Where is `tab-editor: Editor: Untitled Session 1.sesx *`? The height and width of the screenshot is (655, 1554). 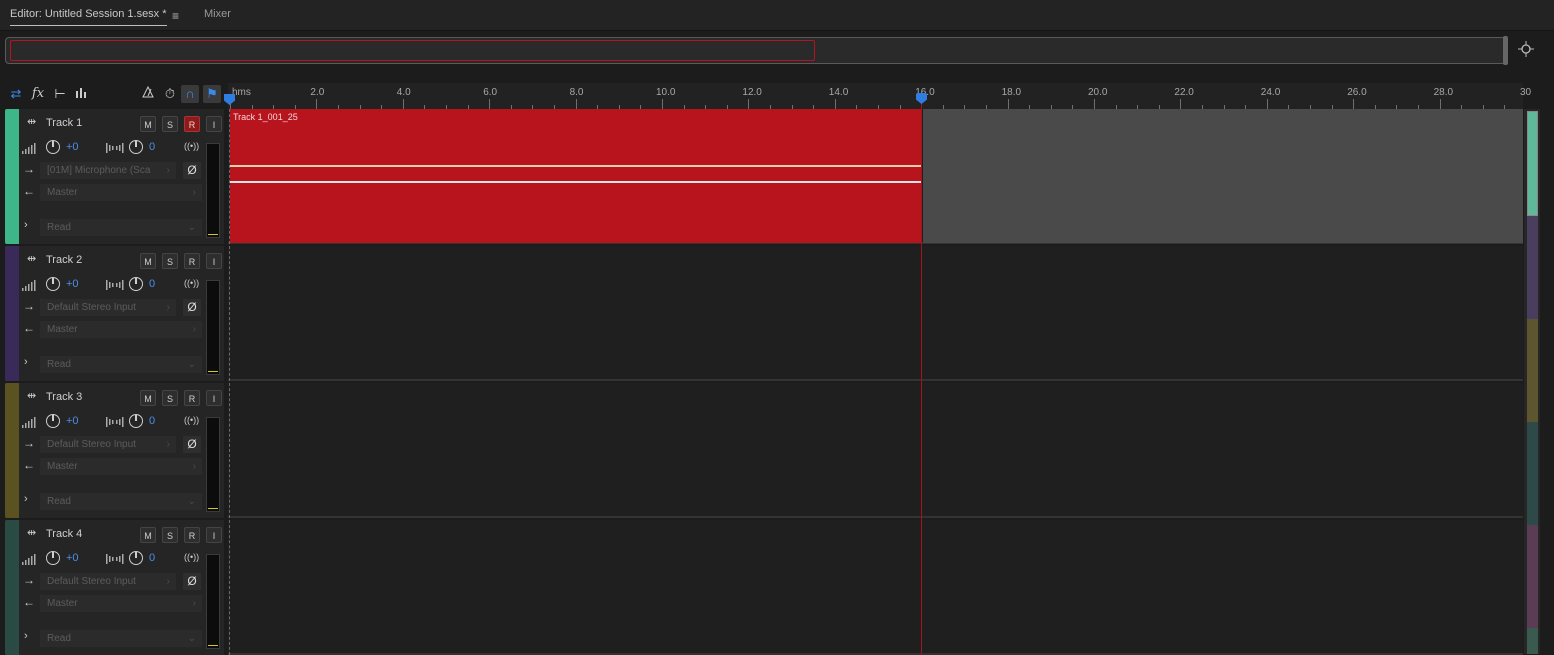 tab-editor: Editor: Untitled Session 1.sesx * is located at coordinates (88, 17).